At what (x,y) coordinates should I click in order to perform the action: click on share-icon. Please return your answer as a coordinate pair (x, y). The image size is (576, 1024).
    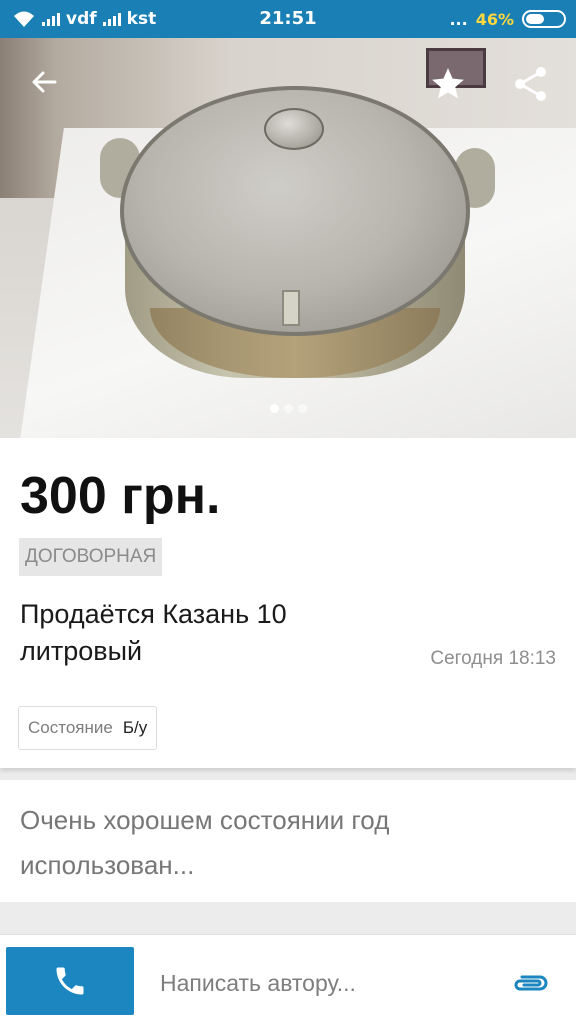
    Looking at the image, I should click on (530, 84).